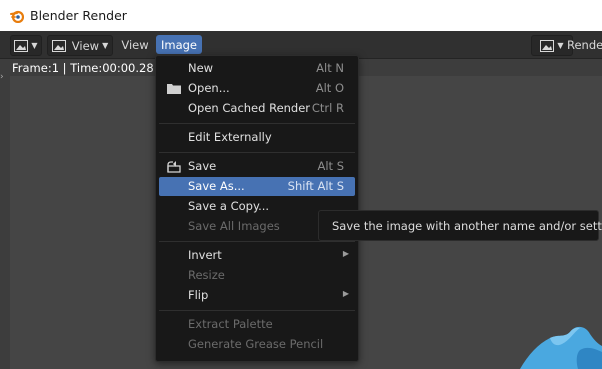  Describe the element at coordinates (93, 68) in the screenshot. I see `frame-info-text: Frame:1 | Time:00:00.28 | M` at that location.